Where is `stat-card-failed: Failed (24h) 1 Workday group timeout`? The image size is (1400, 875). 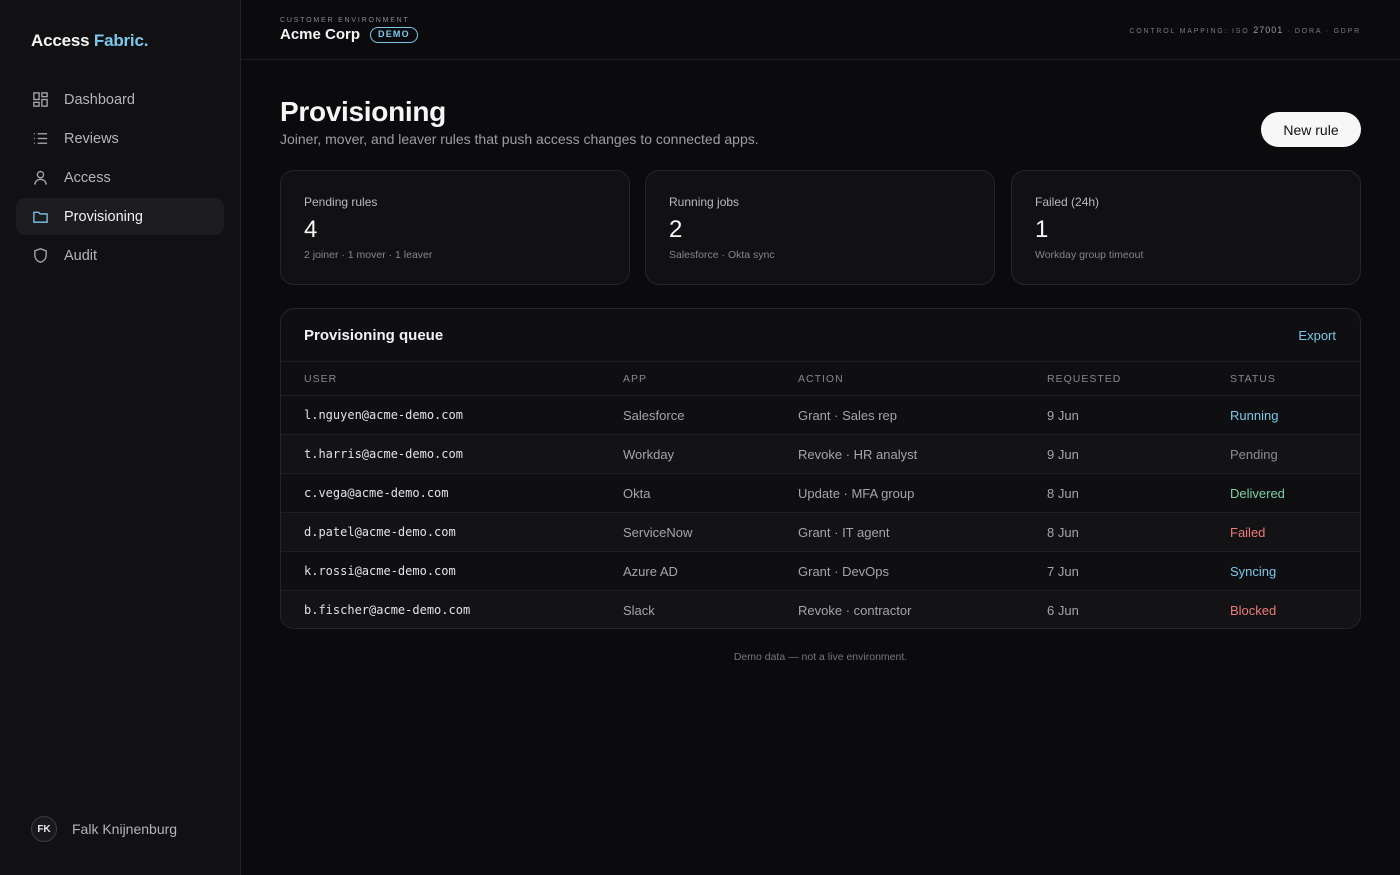
stat-card-failed: Failed (24h) 1 Workday group timeout is located at coordinates (1186, 227).